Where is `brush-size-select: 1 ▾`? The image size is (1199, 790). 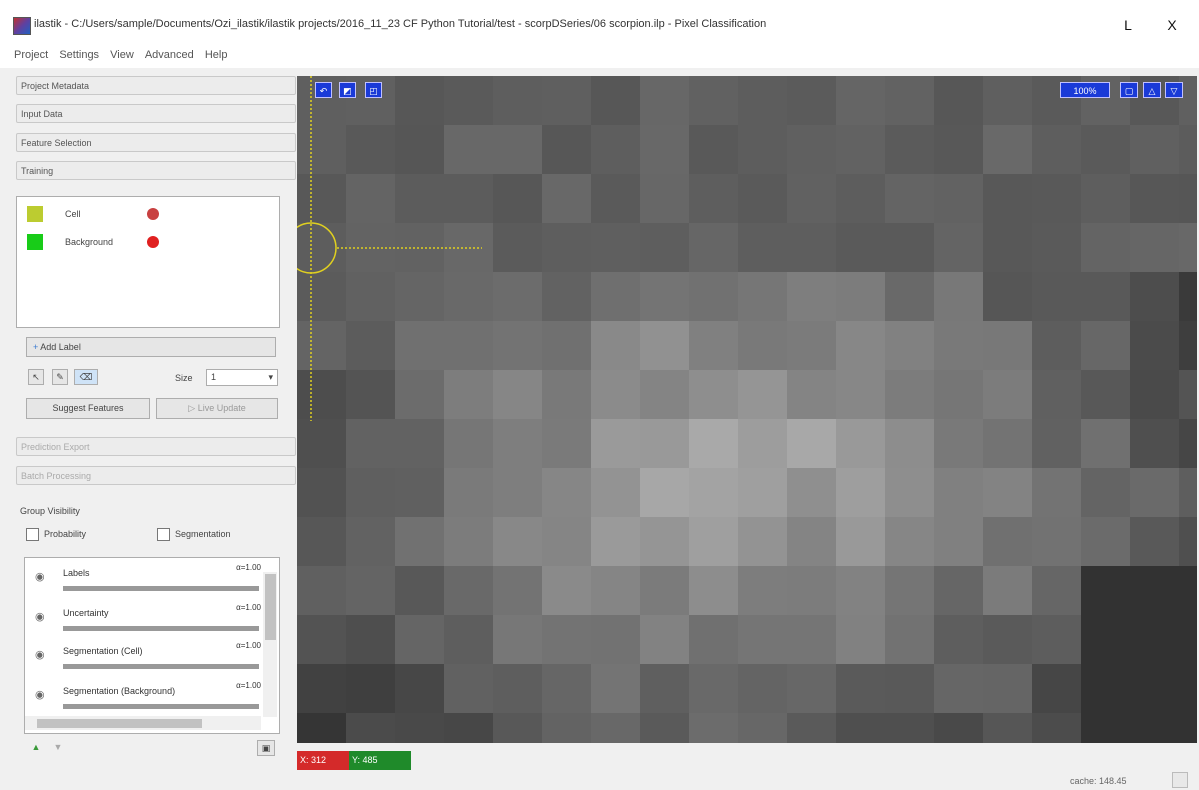 brush-size-select: 1 ▾ is located at coordinates (242, 377).